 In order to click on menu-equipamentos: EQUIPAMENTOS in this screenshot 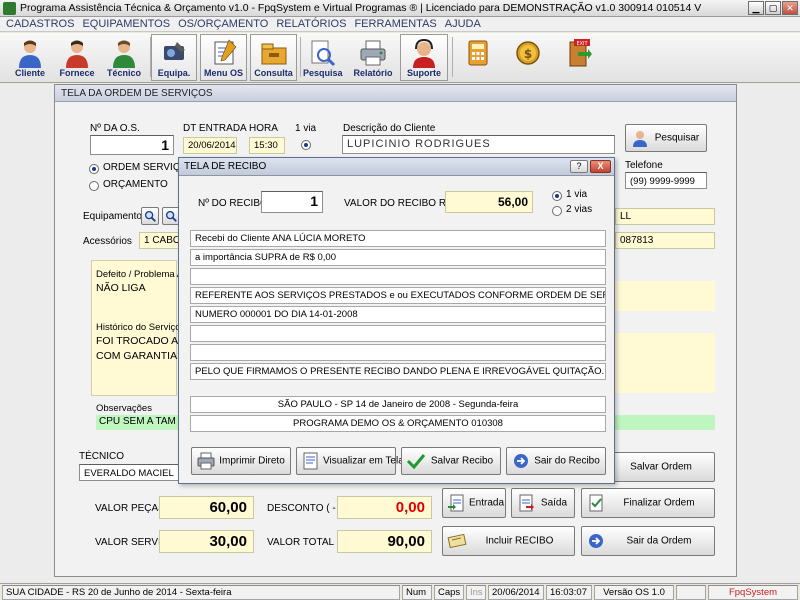, I will do `click(128, 24)`.